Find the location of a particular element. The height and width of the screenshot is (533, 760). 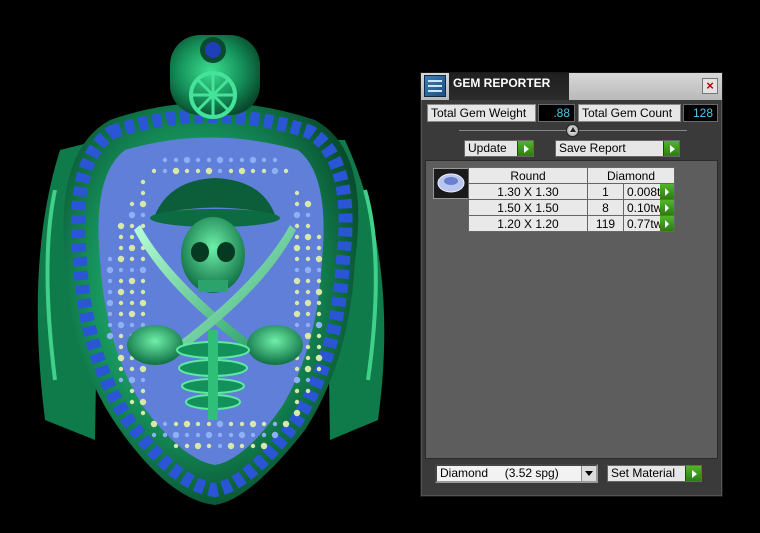

table-row: 1.30 X 1.30 1 0.008tw is located at coordinates (571, 191).